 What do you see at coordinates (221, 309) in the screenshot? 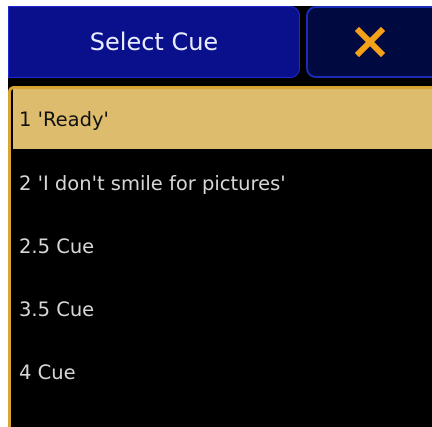
I see `cue-item-3-5: 3.5 Cue` at bounding box center [221, 309].